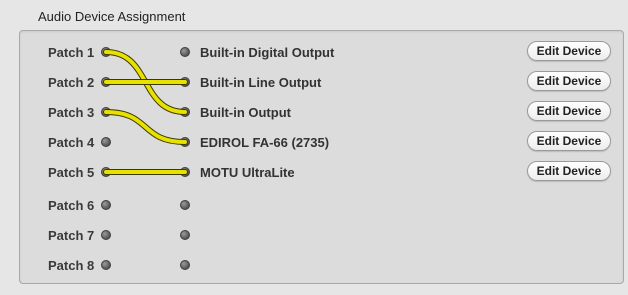 This screenshot has width=628, height=295. Describe the element at coordinates (71, 52) in the screenshot. I see `patch-label: Patch 1` at that location.